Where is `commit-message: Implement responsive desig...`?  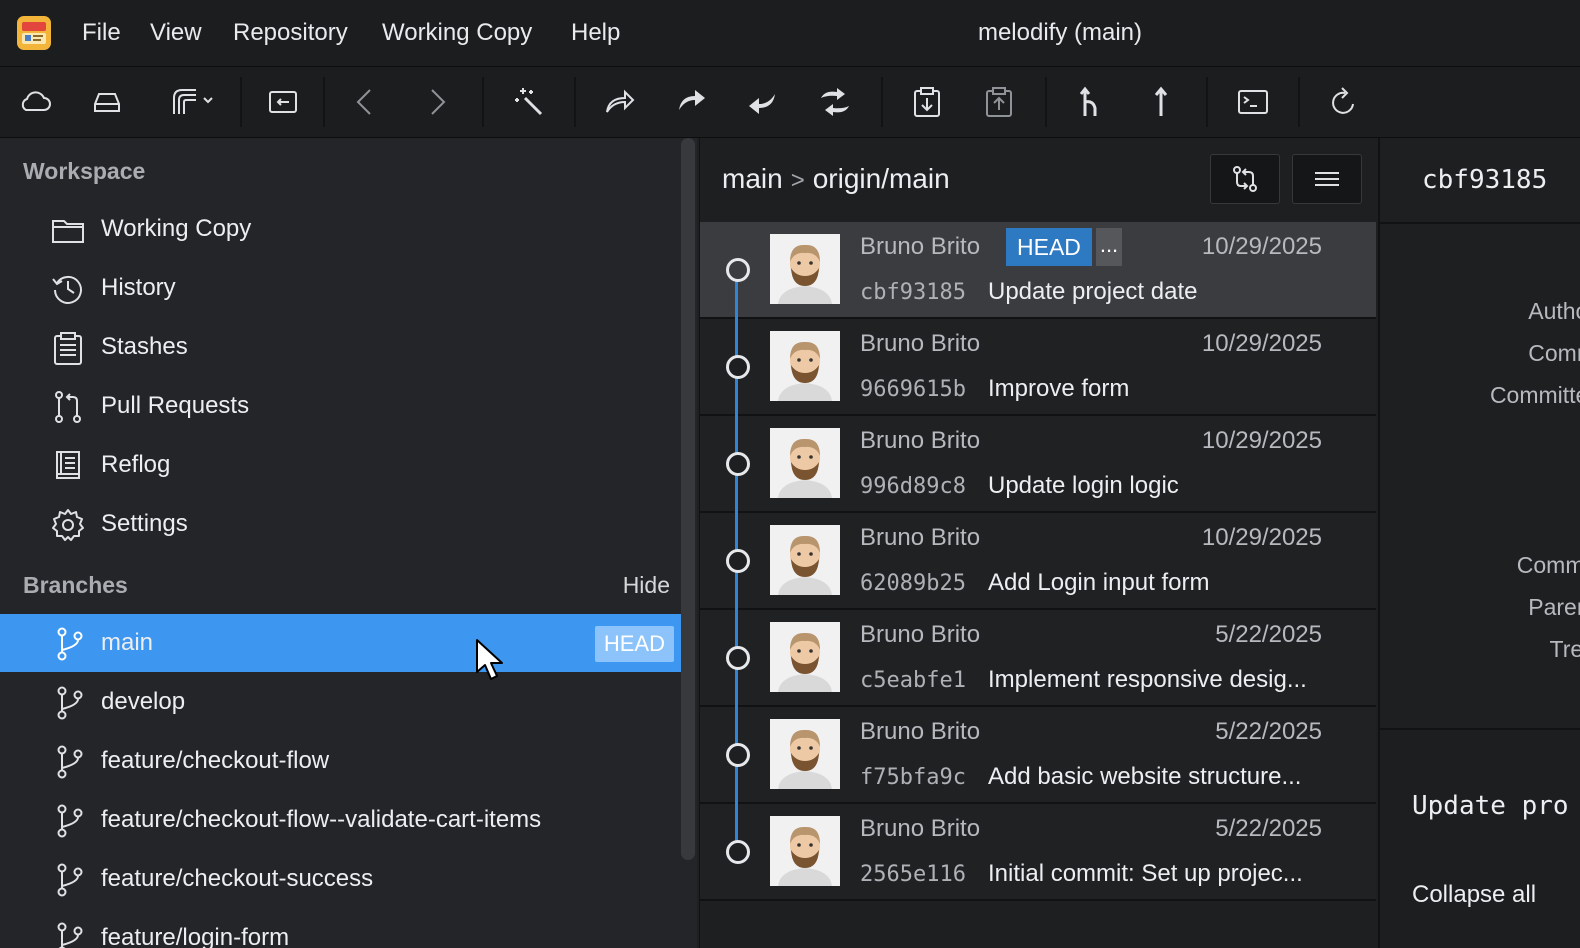 commit-message: Implement responsive desig... is located at coordinates (1147, 679).